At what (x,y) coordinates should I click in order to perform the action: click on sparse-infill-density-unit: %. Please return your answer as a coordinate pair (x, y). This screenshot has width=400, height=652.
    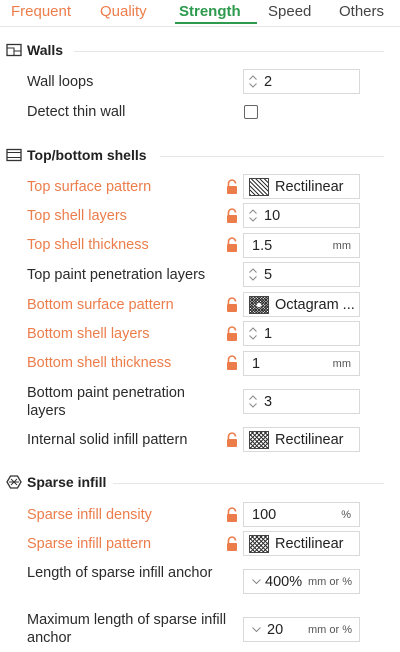
    Looking at the image, I should click on (346, 514).